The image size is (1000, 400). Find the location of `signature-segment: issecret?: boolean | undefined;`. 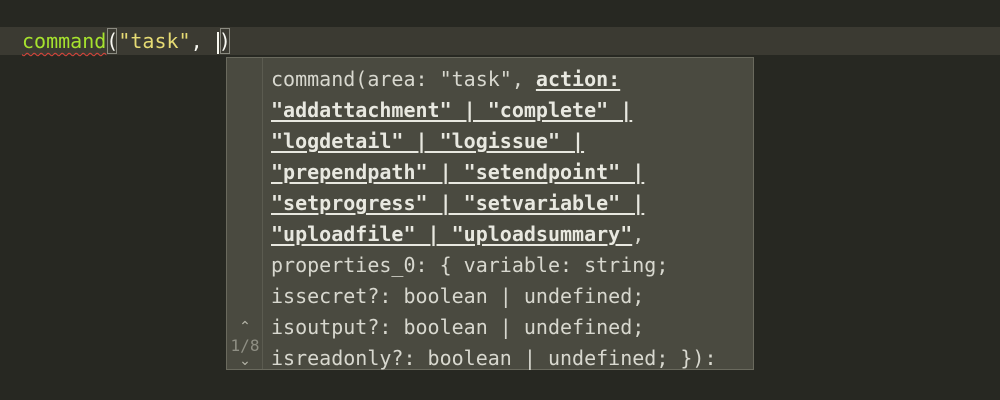

signature-segment: issecret?: boolean | undefined; is located at coordinates (458, 296).